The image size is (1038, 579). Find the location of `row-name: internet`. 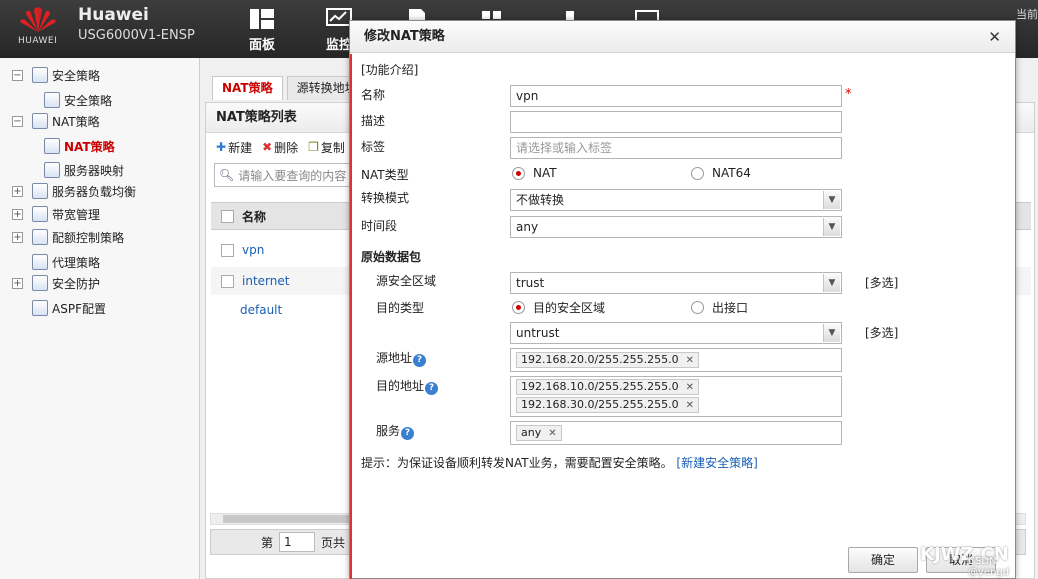

row-name: internet is located at coordinates (265, 281).